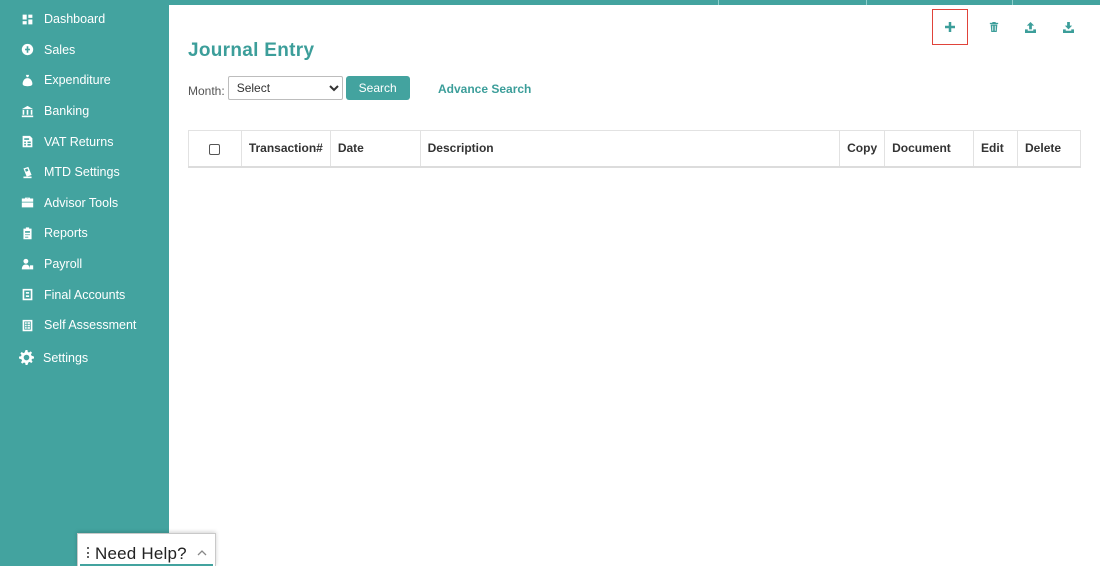 The height and width of the screenshot is (566, 1100). What do you see at coordinates (27, 50) in the screenshot?
I see `sales-icon` at bounding box center [27, 50].